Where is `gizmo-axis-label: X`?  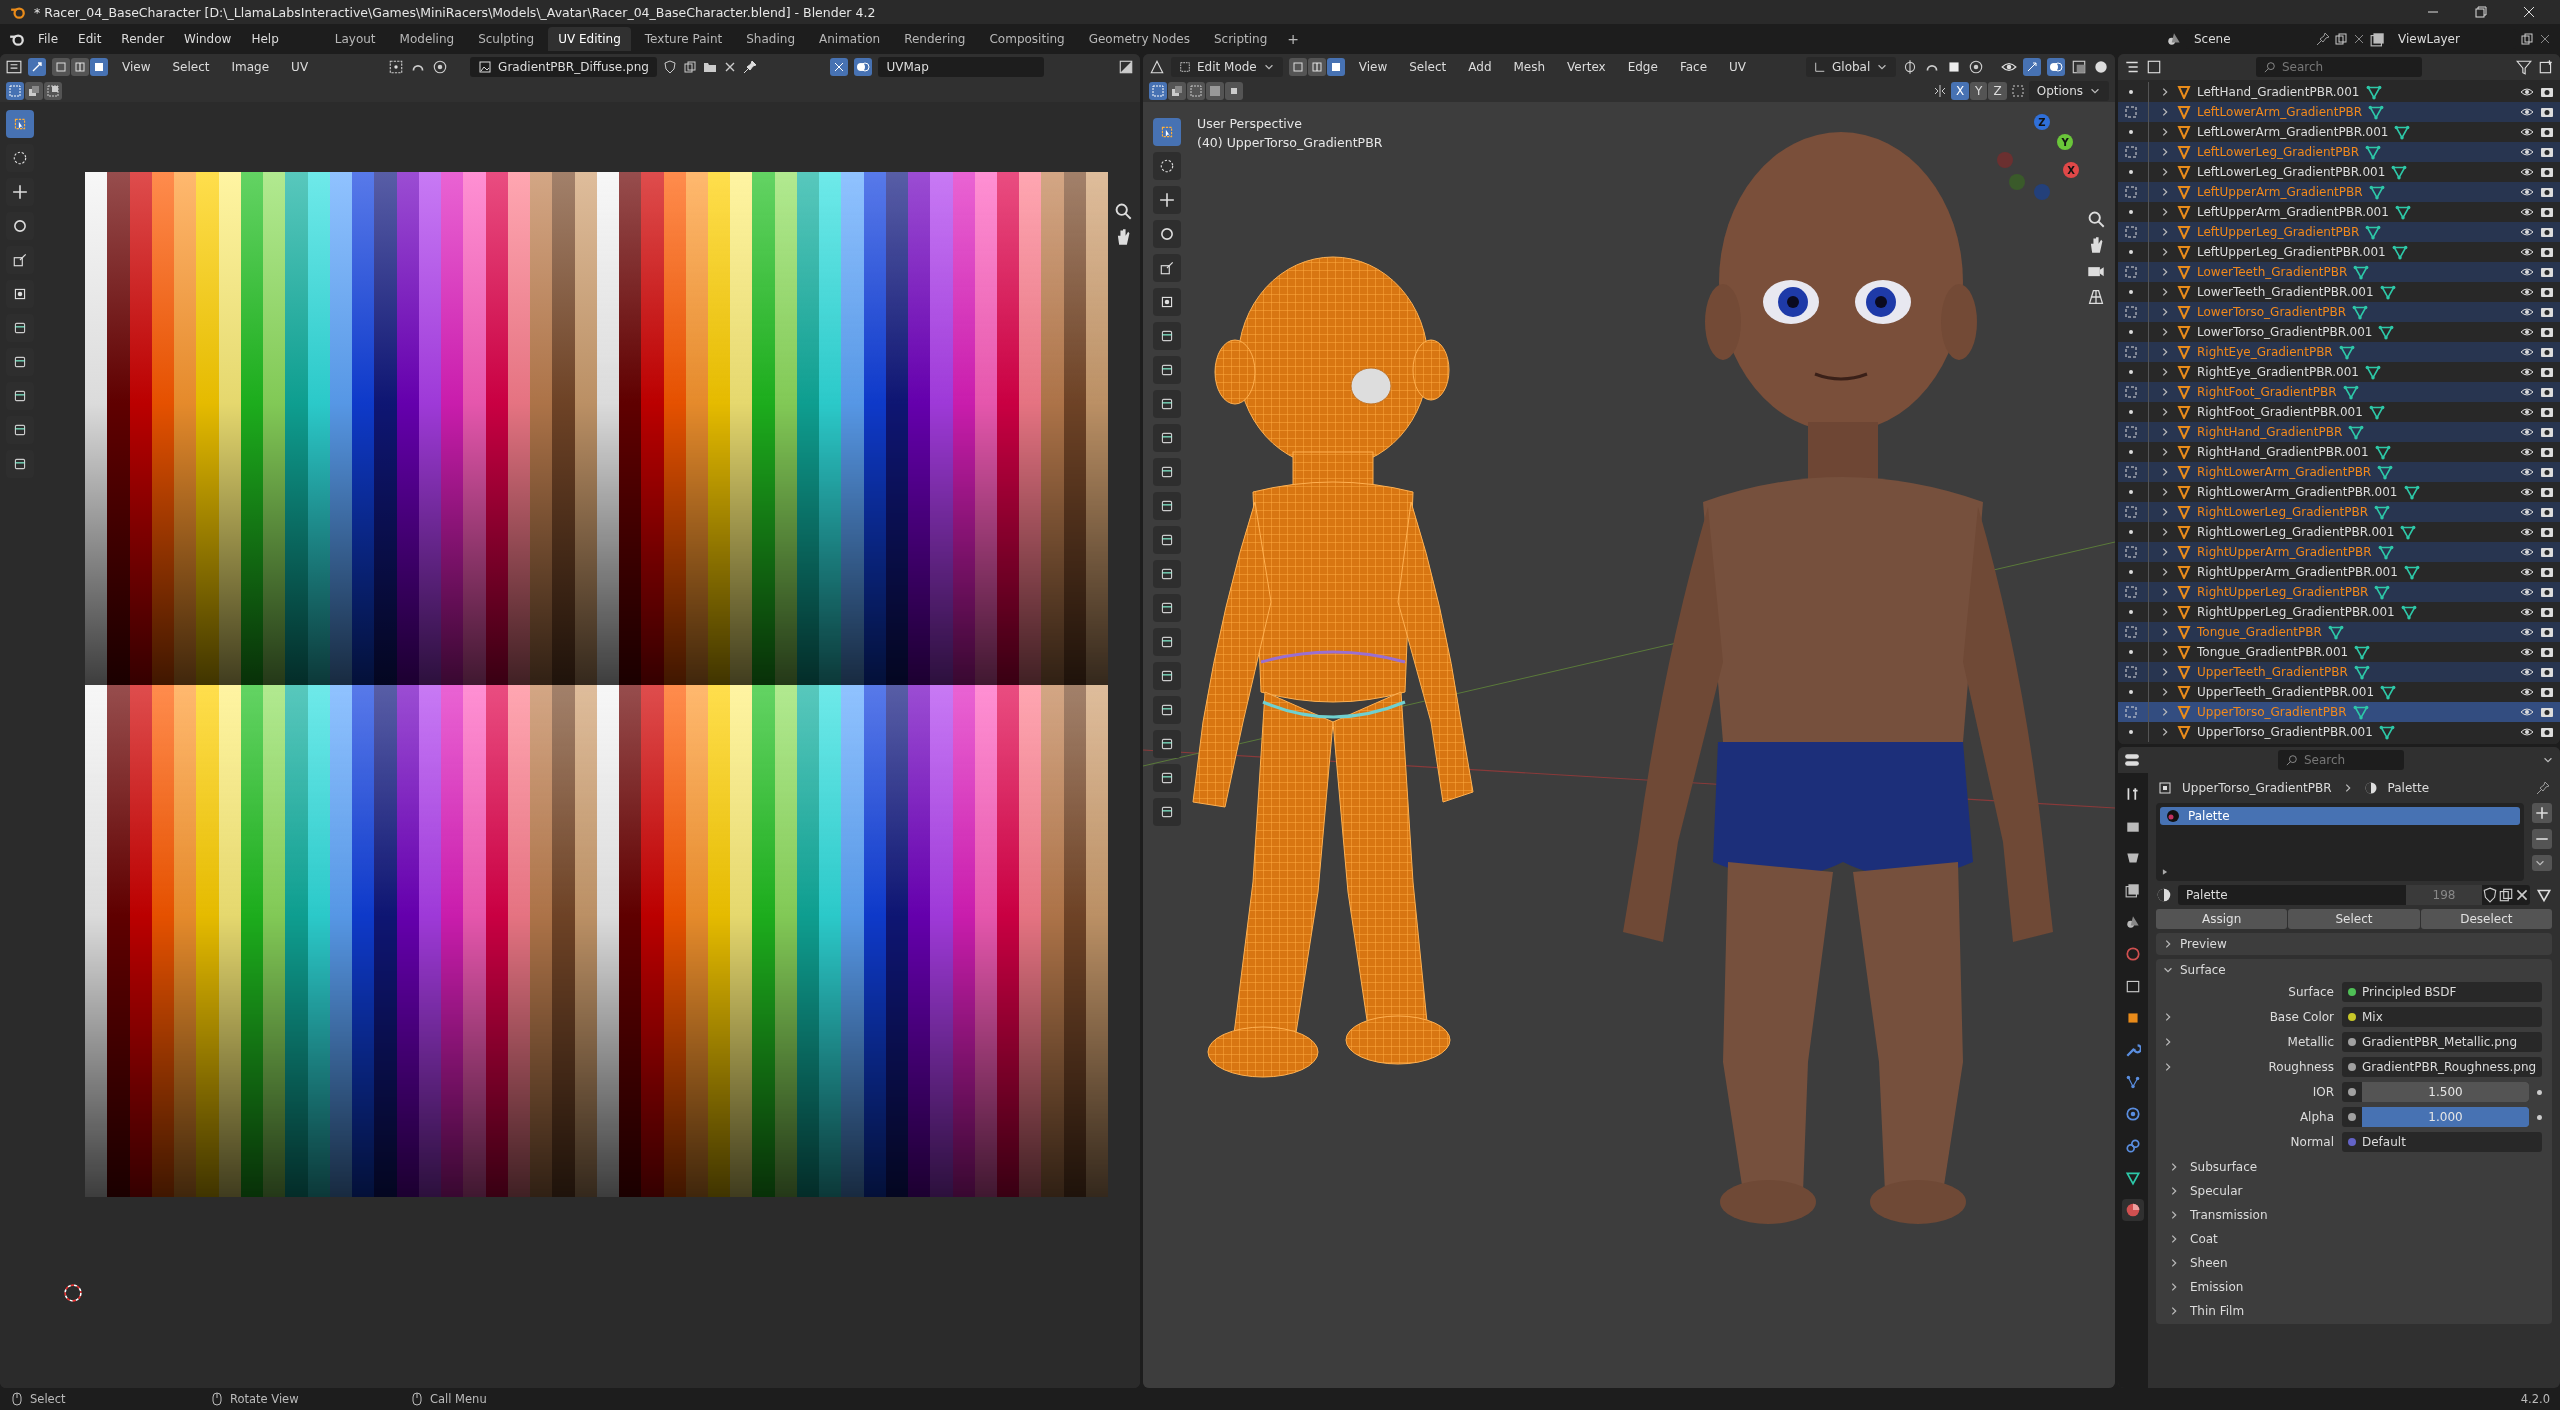 gizmo-axis-label: X is located at coordinates (2071, 170).